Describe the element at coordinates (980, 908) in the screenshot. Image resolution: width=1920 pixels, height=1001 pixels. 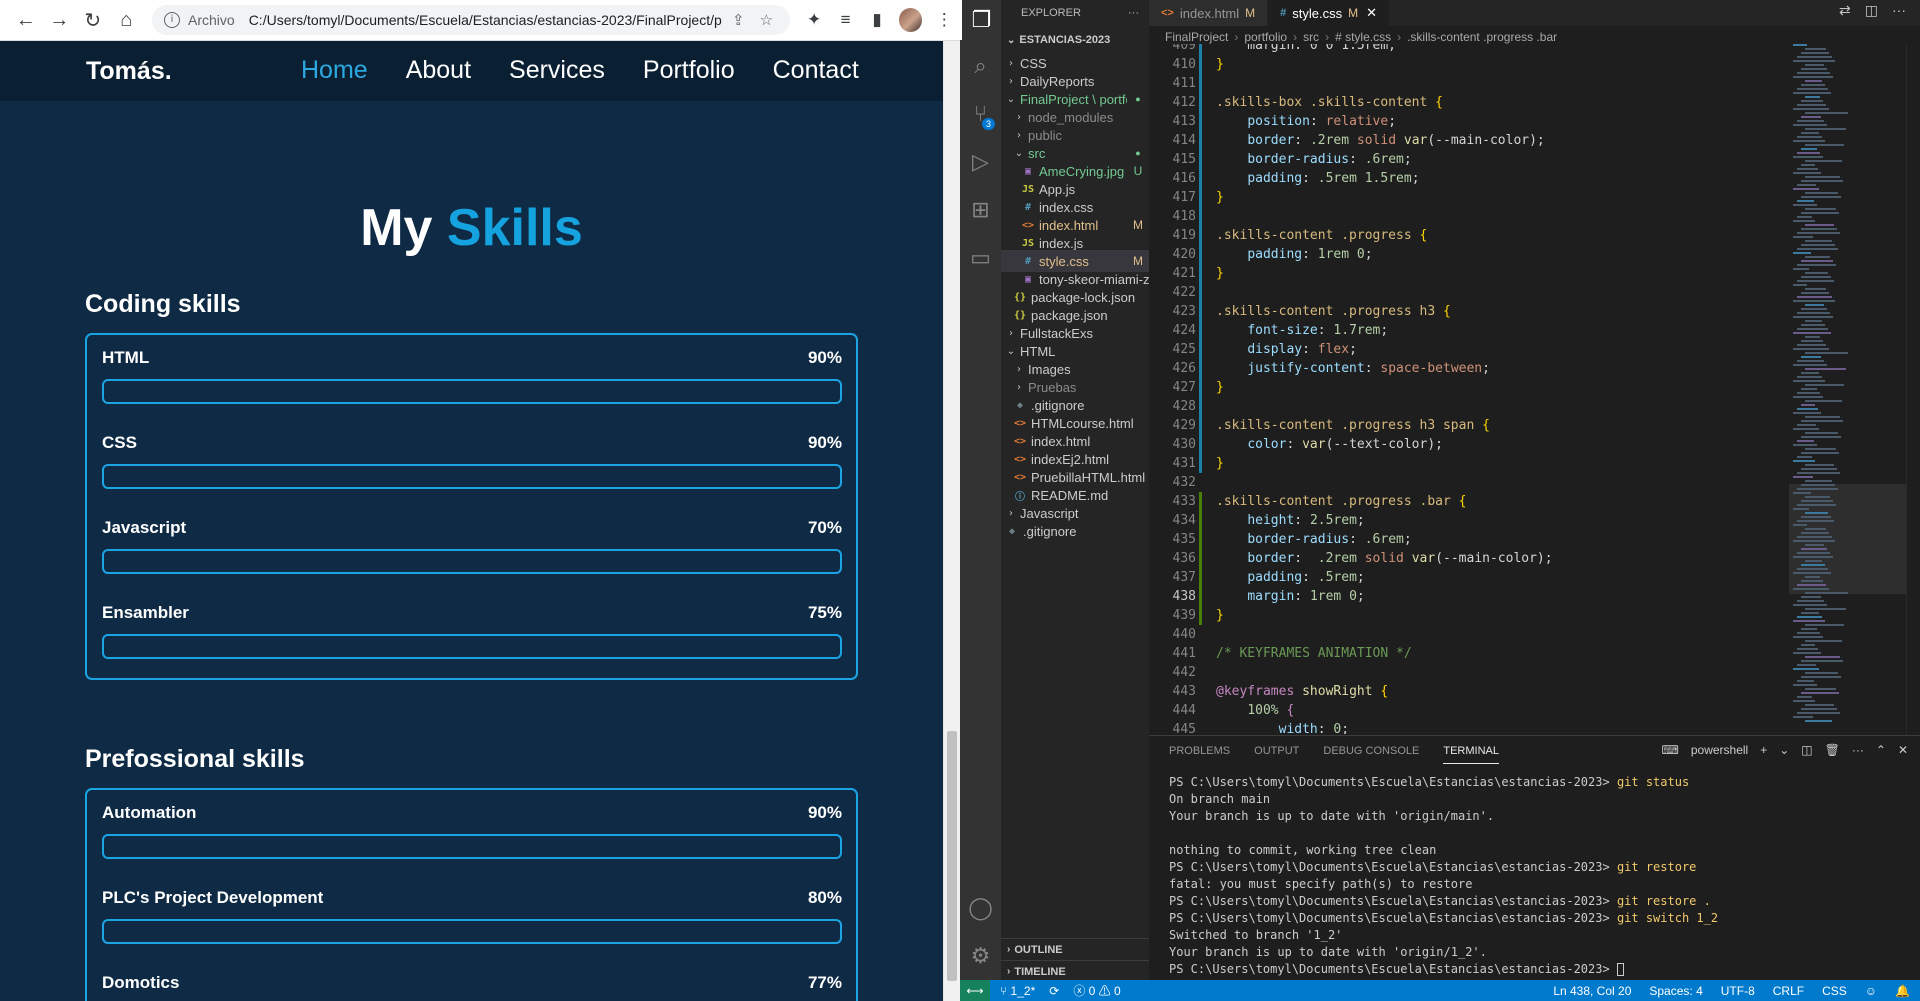
I see `account-icon: ◯` at that location.